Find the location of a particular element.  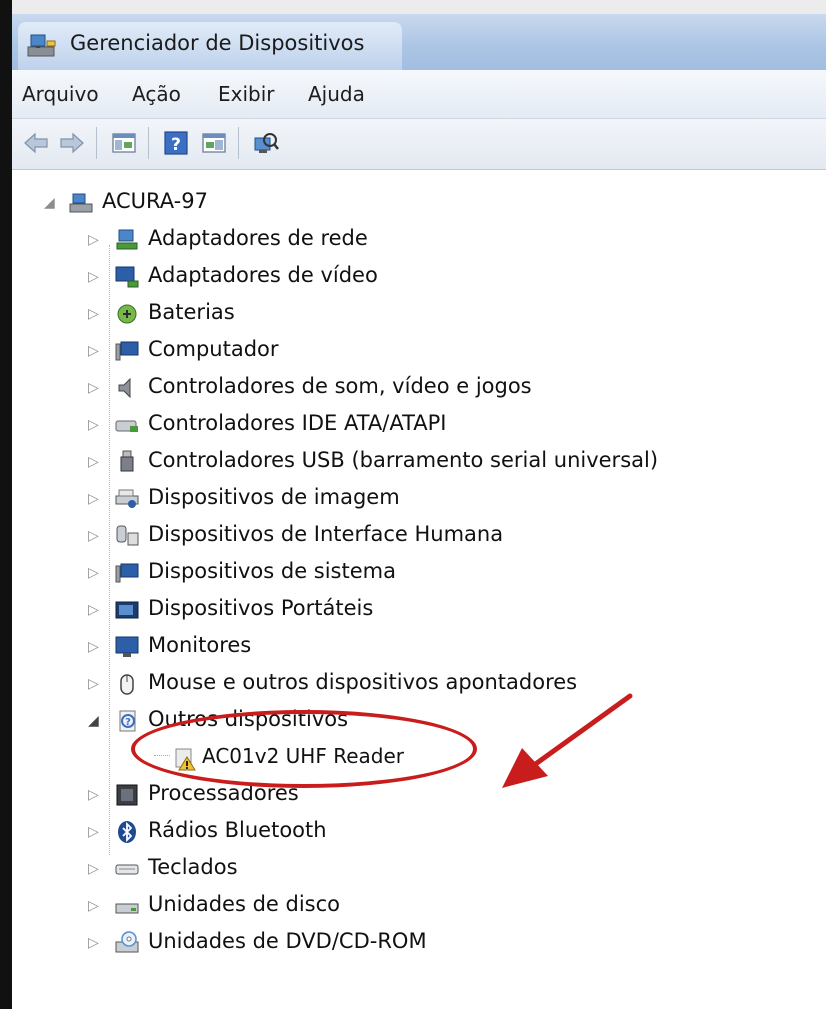

forward-icon is located at coordinates (72, 143).